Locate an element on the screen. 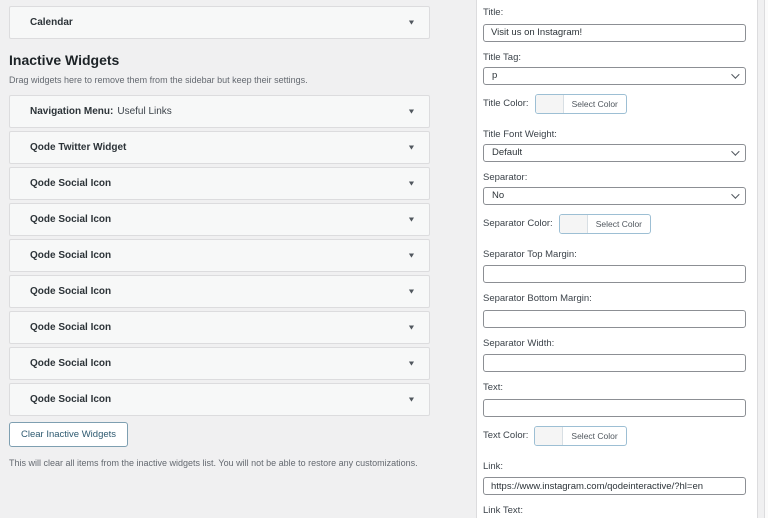  field-label: Separator: is located at coordinates (505, 177).